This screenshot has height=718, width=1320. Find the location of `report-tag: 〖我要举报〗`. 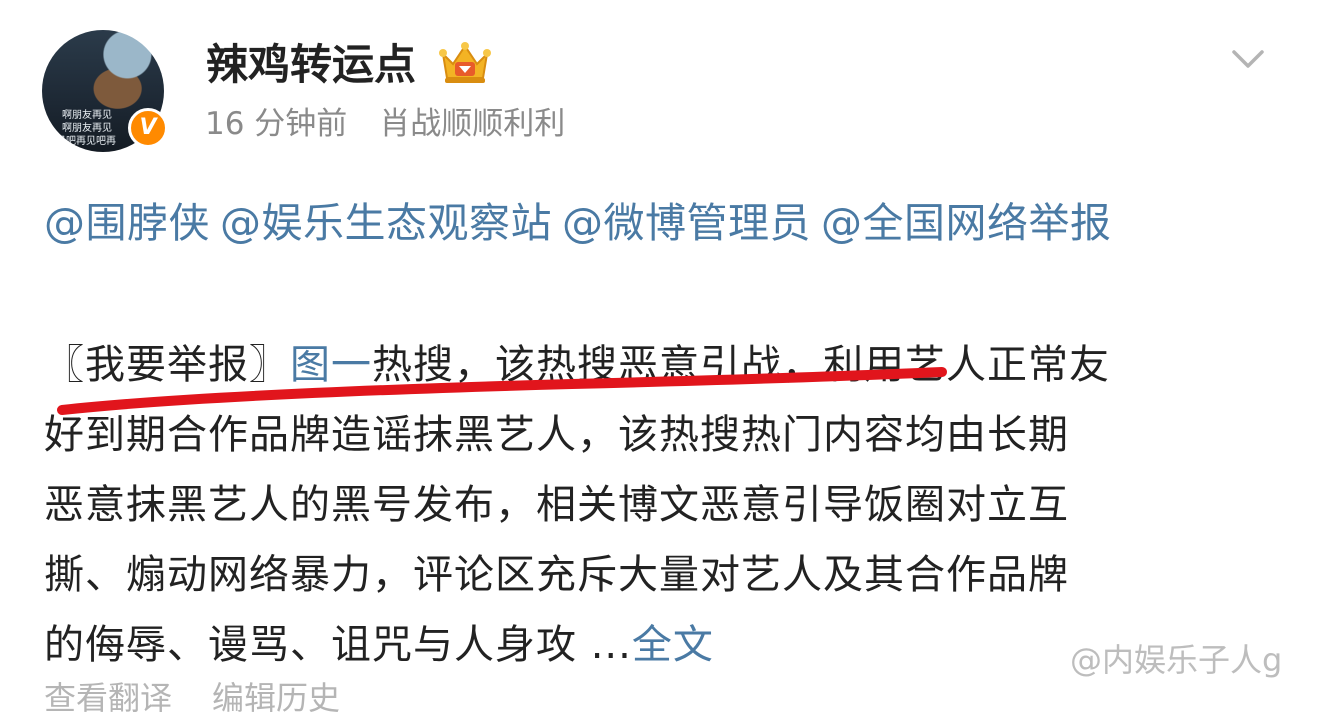

report-tag: 〖我要举报〗 is located at coordinates (167, 365).